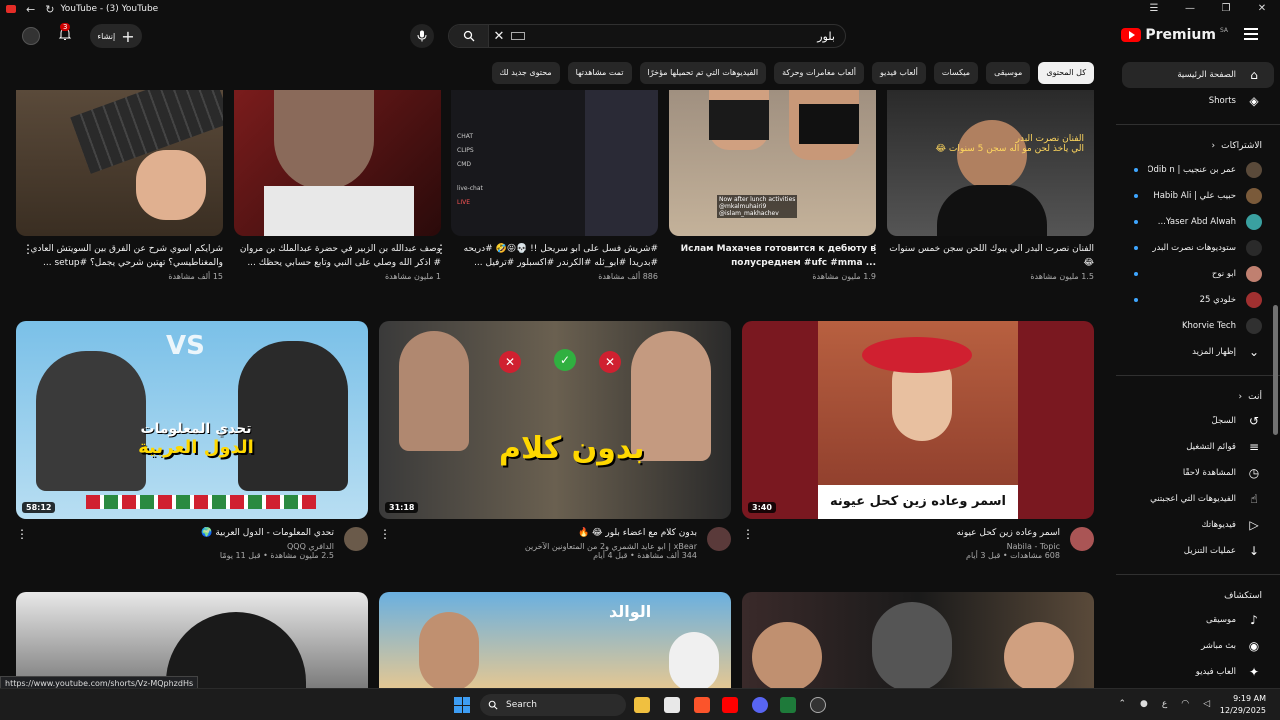 This screenshot has width=1280, height=720. I want to click on account-avatar, so click(31, 36).